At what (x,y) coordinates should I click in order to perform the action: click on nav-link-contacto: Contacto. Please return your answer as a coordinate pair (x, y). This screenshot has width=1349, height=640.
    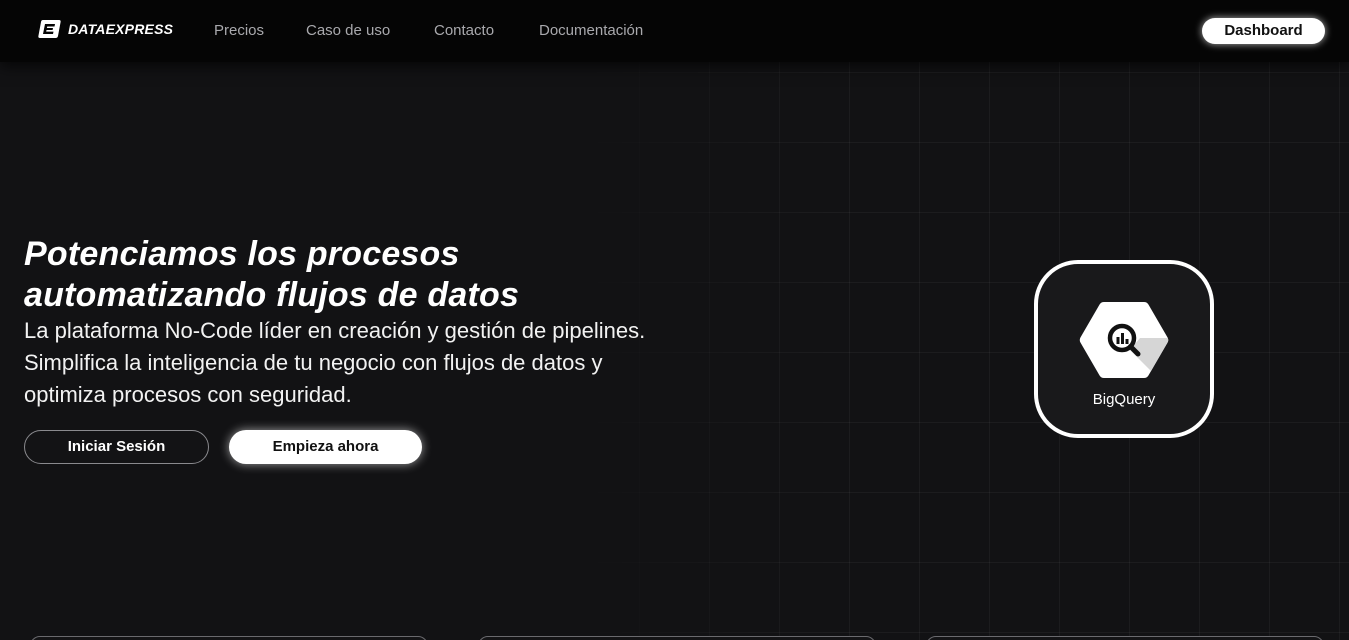
    Looking at the image, I should click on (464, 30).